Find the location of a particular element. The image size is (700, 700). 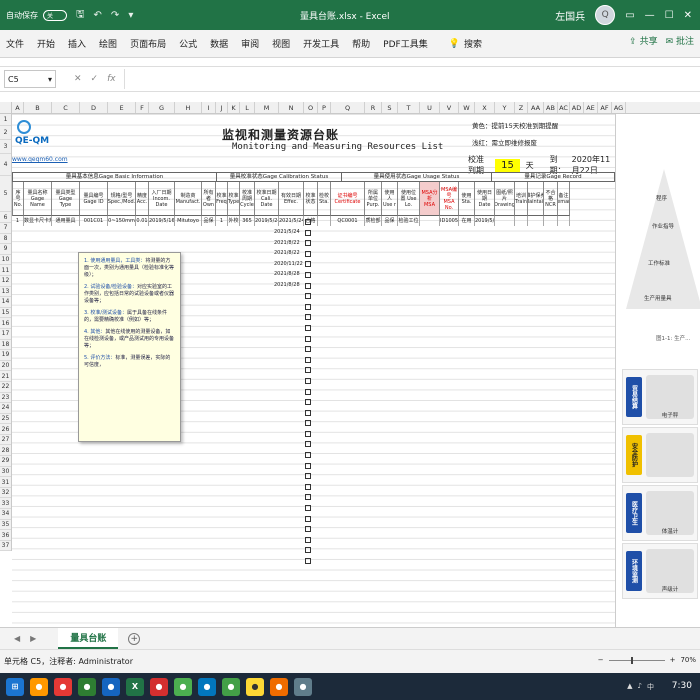

app-icon-4: ● is located at coordinates (111, 686).